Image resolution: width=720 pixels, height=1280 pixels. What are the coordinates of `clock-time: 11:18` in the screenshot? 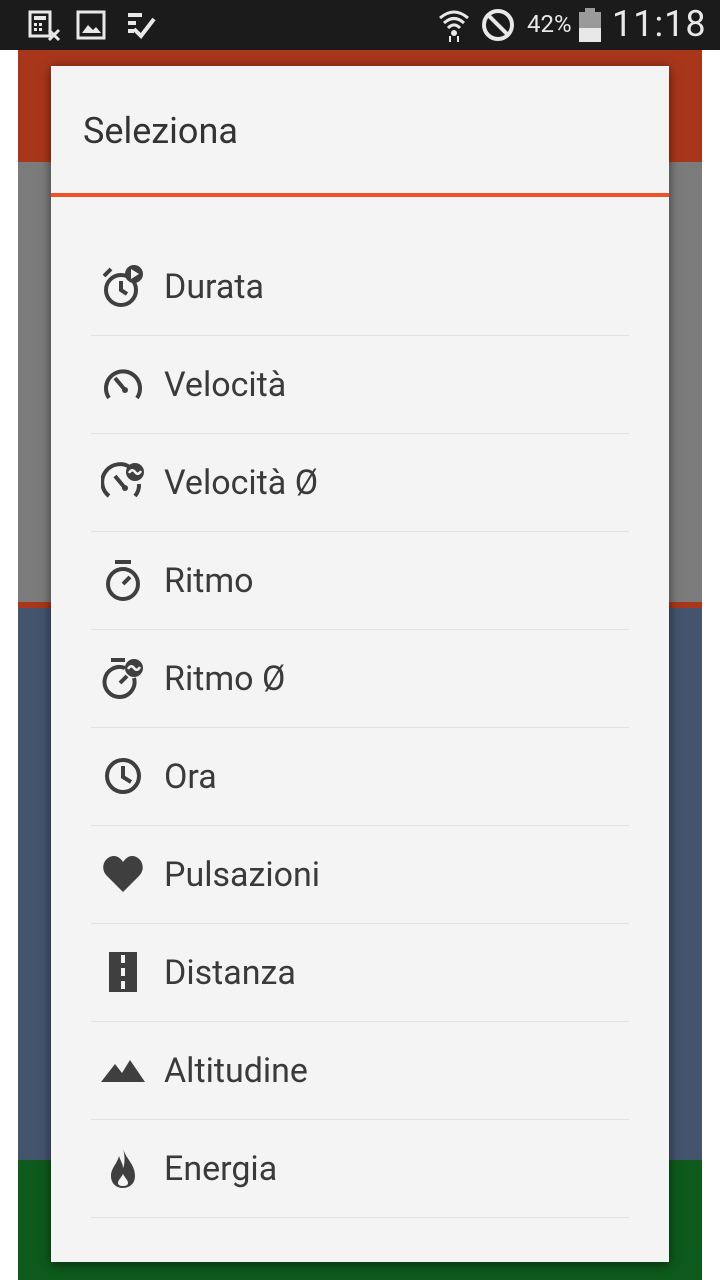 It's located at (659, 24).